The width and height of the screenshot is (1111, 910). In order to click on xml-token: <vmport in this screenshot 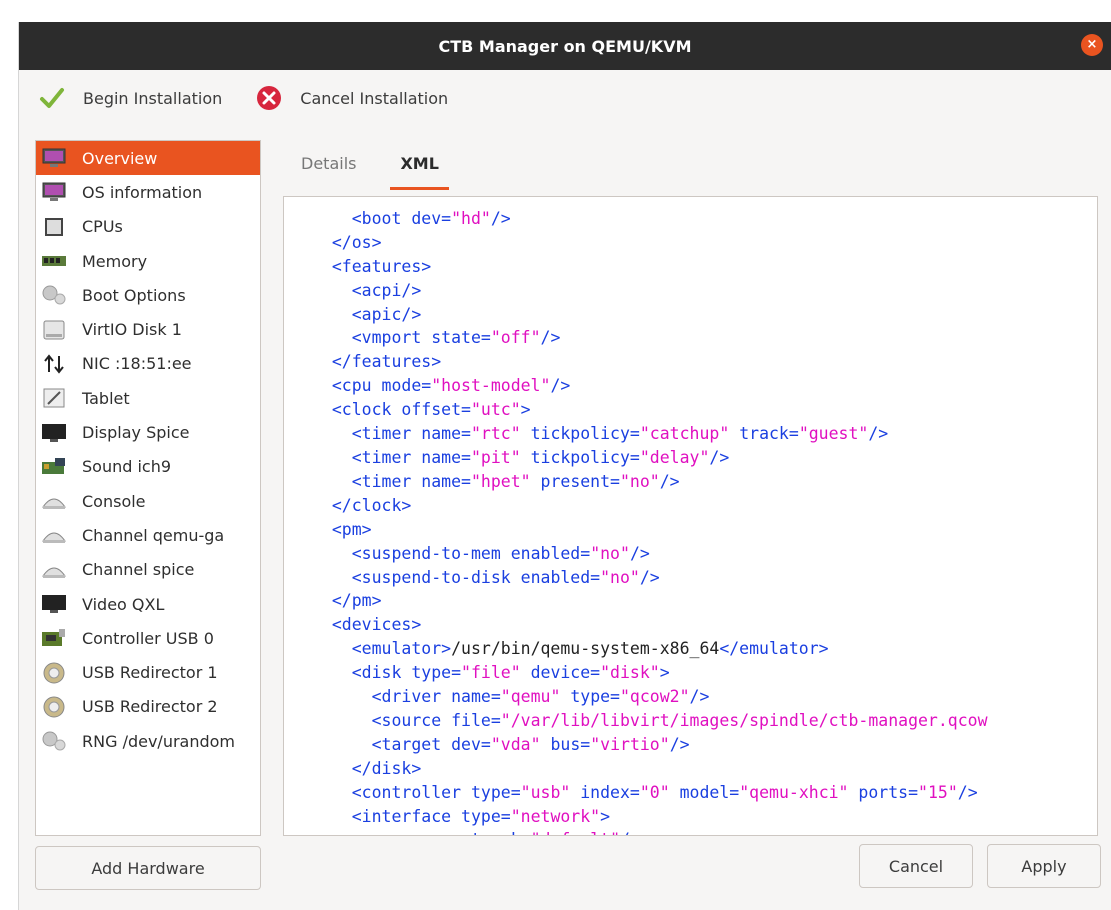, I will do `click(391, 338)`.